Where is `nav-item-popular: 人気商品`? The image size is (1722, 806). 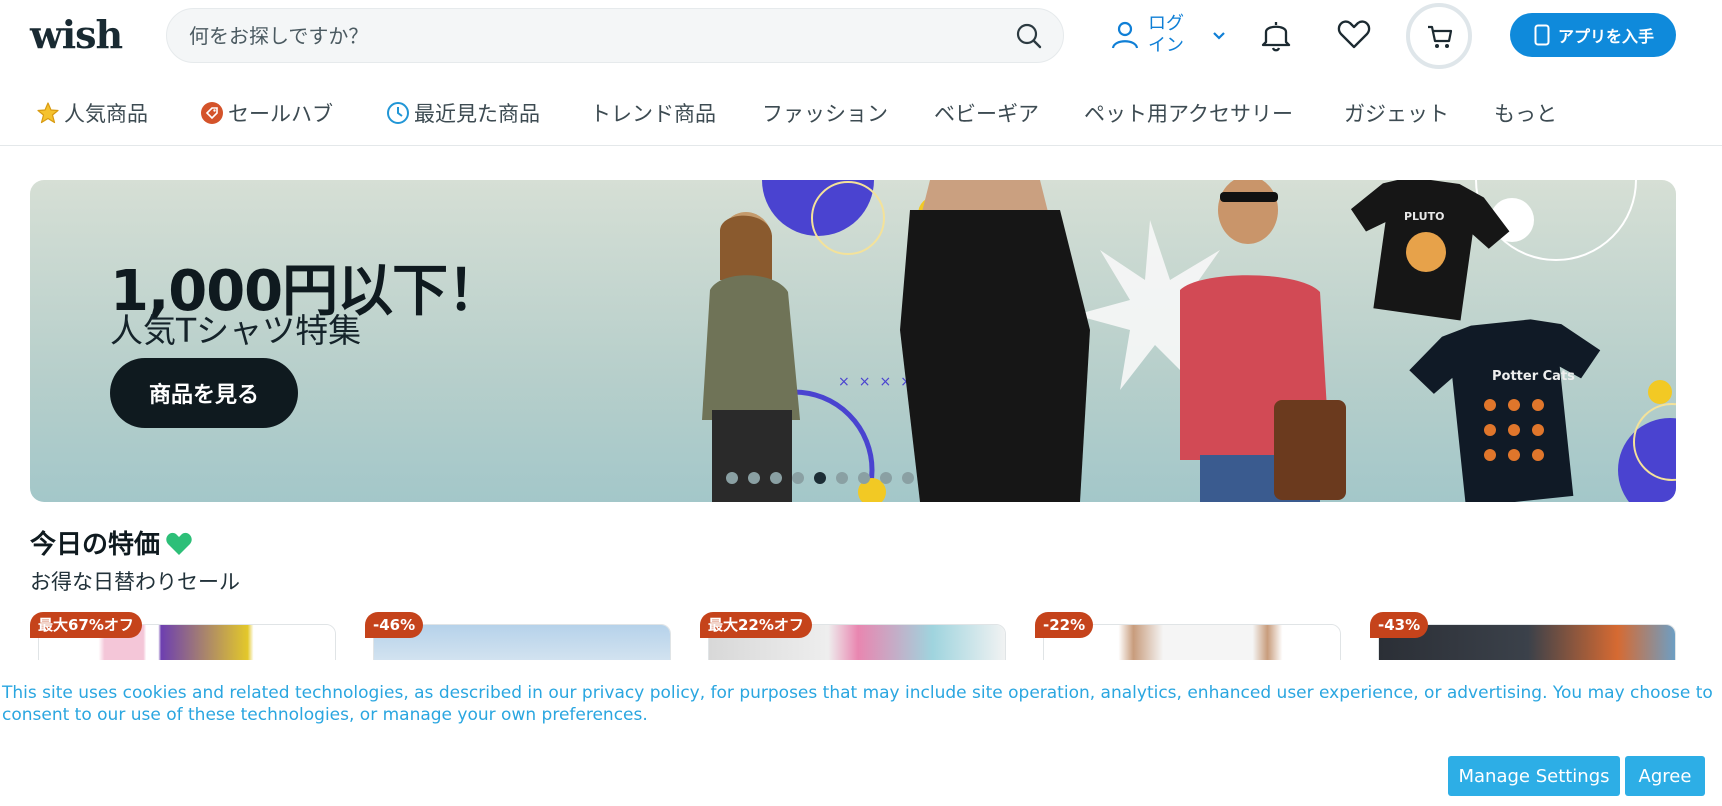
nav-item-popular: 人気商品 is located at coordinates (92, 113).